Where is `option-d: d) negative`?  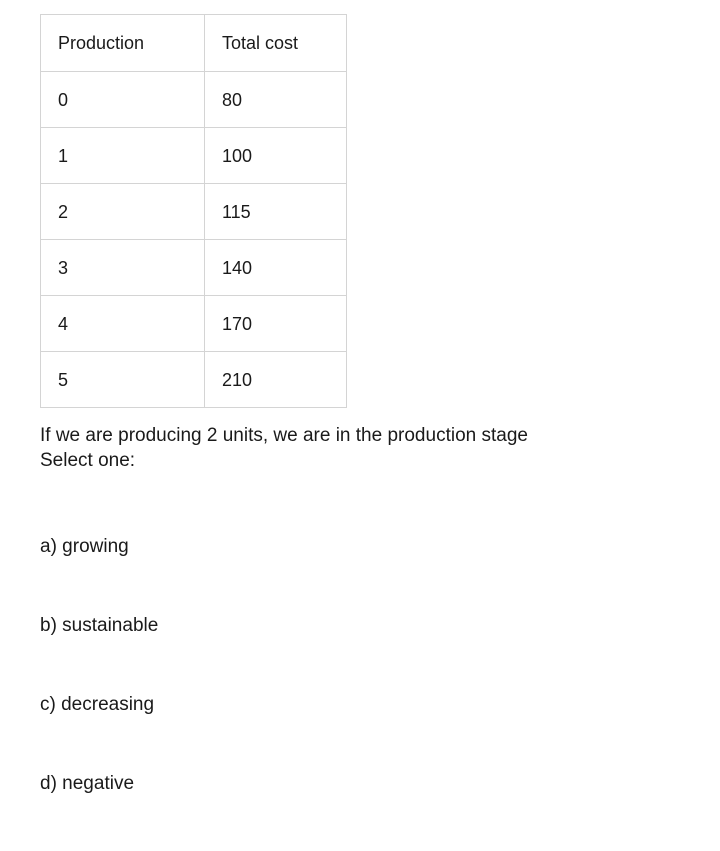
option-d: d) negative is located at coordinates (360, 811).